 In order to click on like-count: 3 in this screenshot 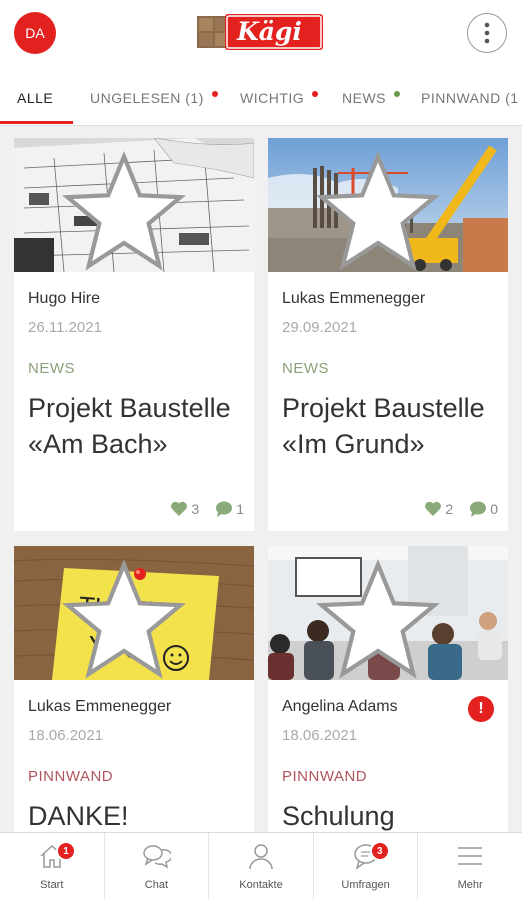, I will do `click(195, 509)`.